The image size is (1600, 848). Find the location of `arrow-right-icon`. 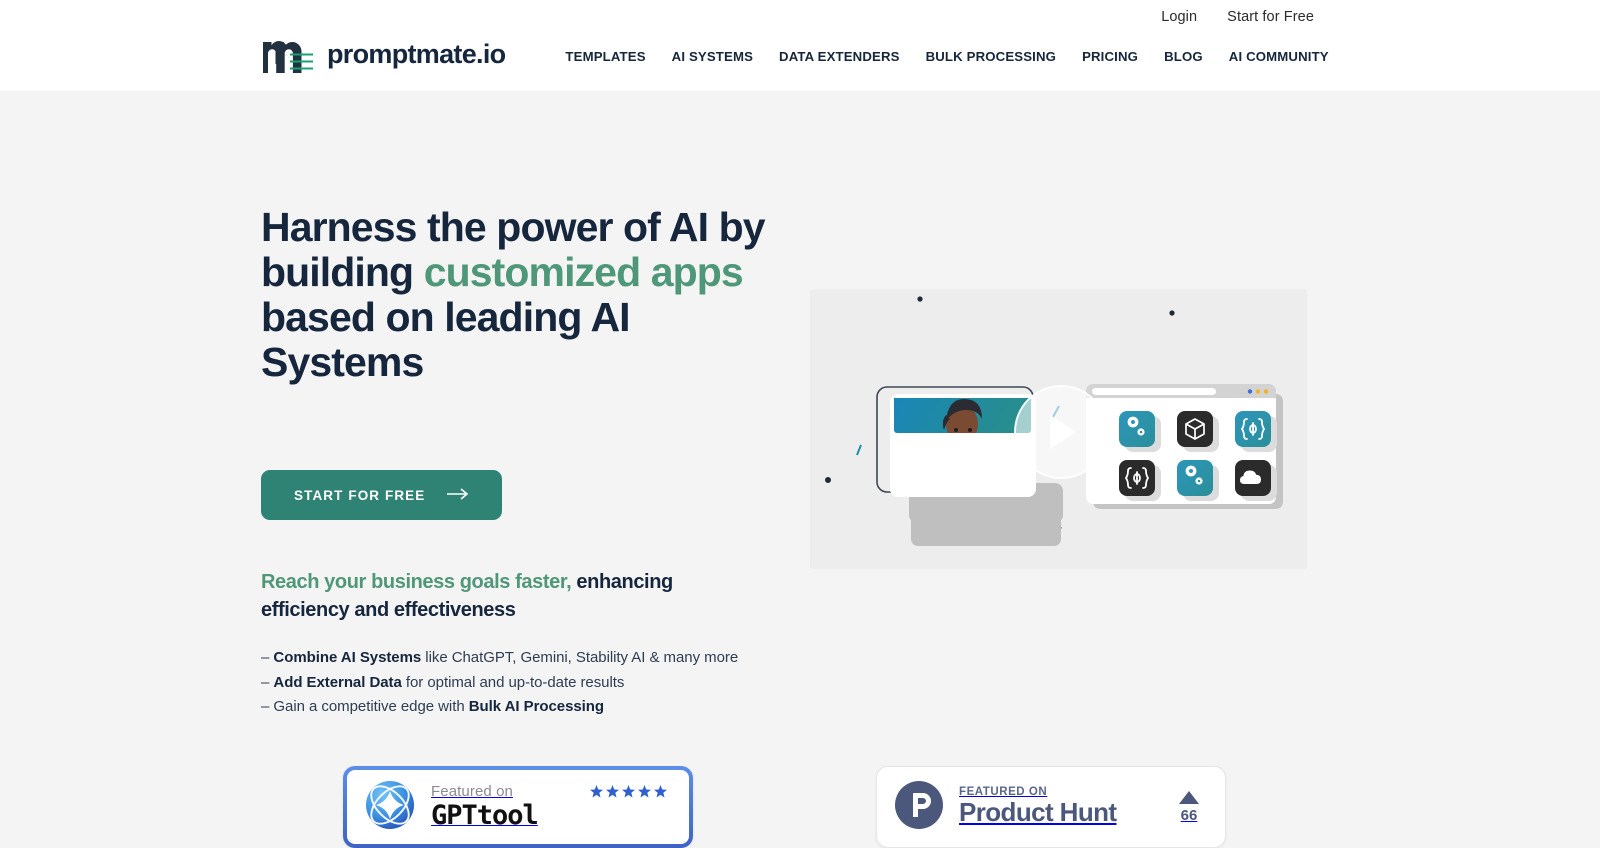

arrow-right-icon is located at coordinates (458, 495).